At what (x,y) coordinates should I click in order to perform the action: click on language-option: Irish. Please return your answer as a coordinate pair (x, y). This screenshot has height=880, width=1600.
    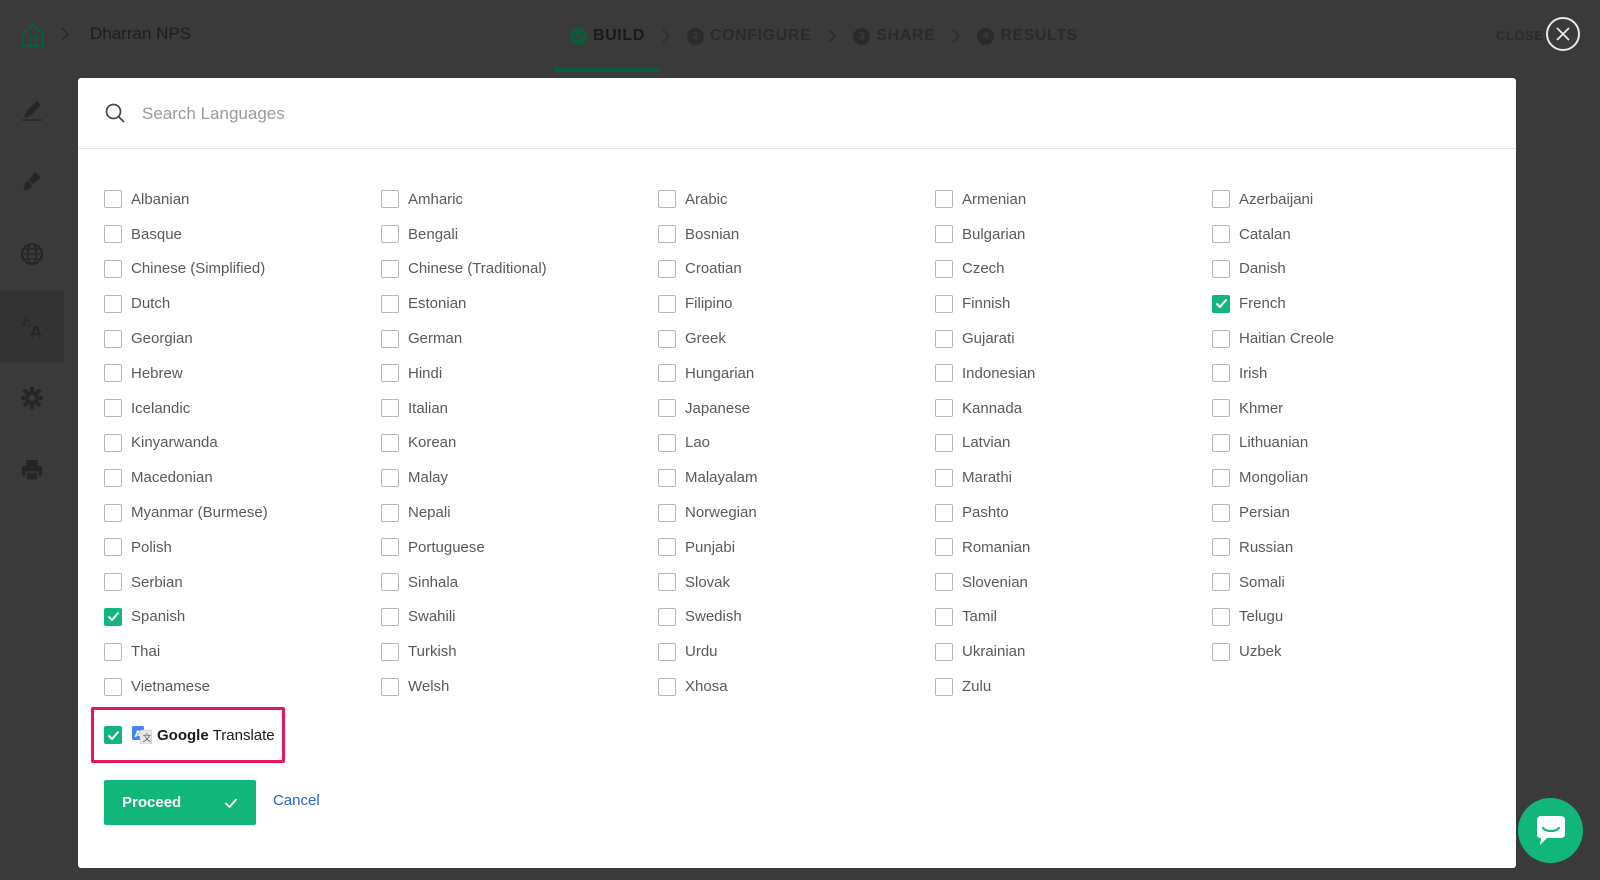
    Looking at the image, I should click on (1350, 373).